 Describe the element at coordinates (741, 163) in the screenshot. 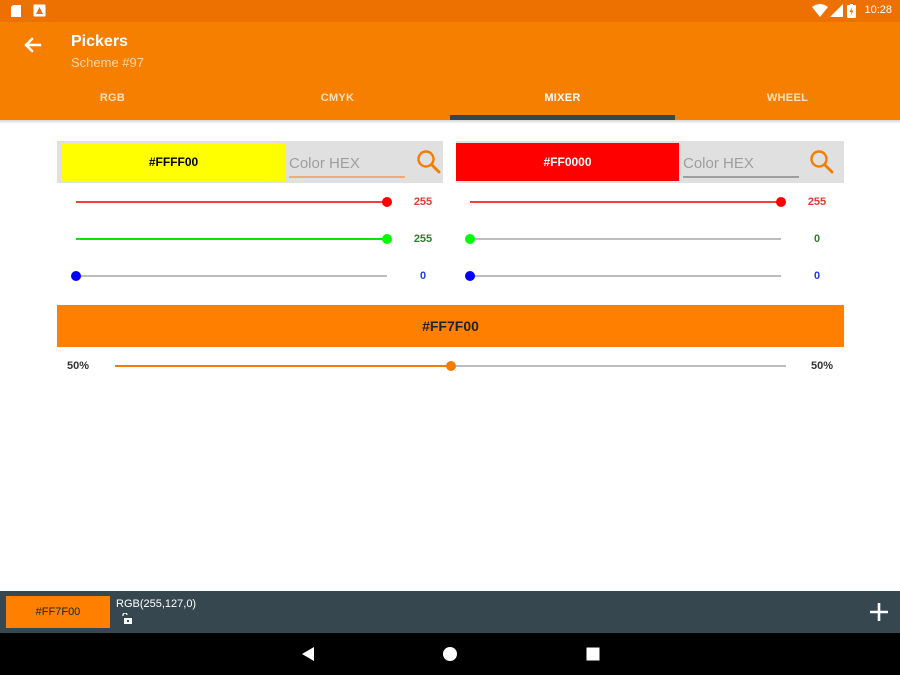

I see `color2-hex-input` at that location.